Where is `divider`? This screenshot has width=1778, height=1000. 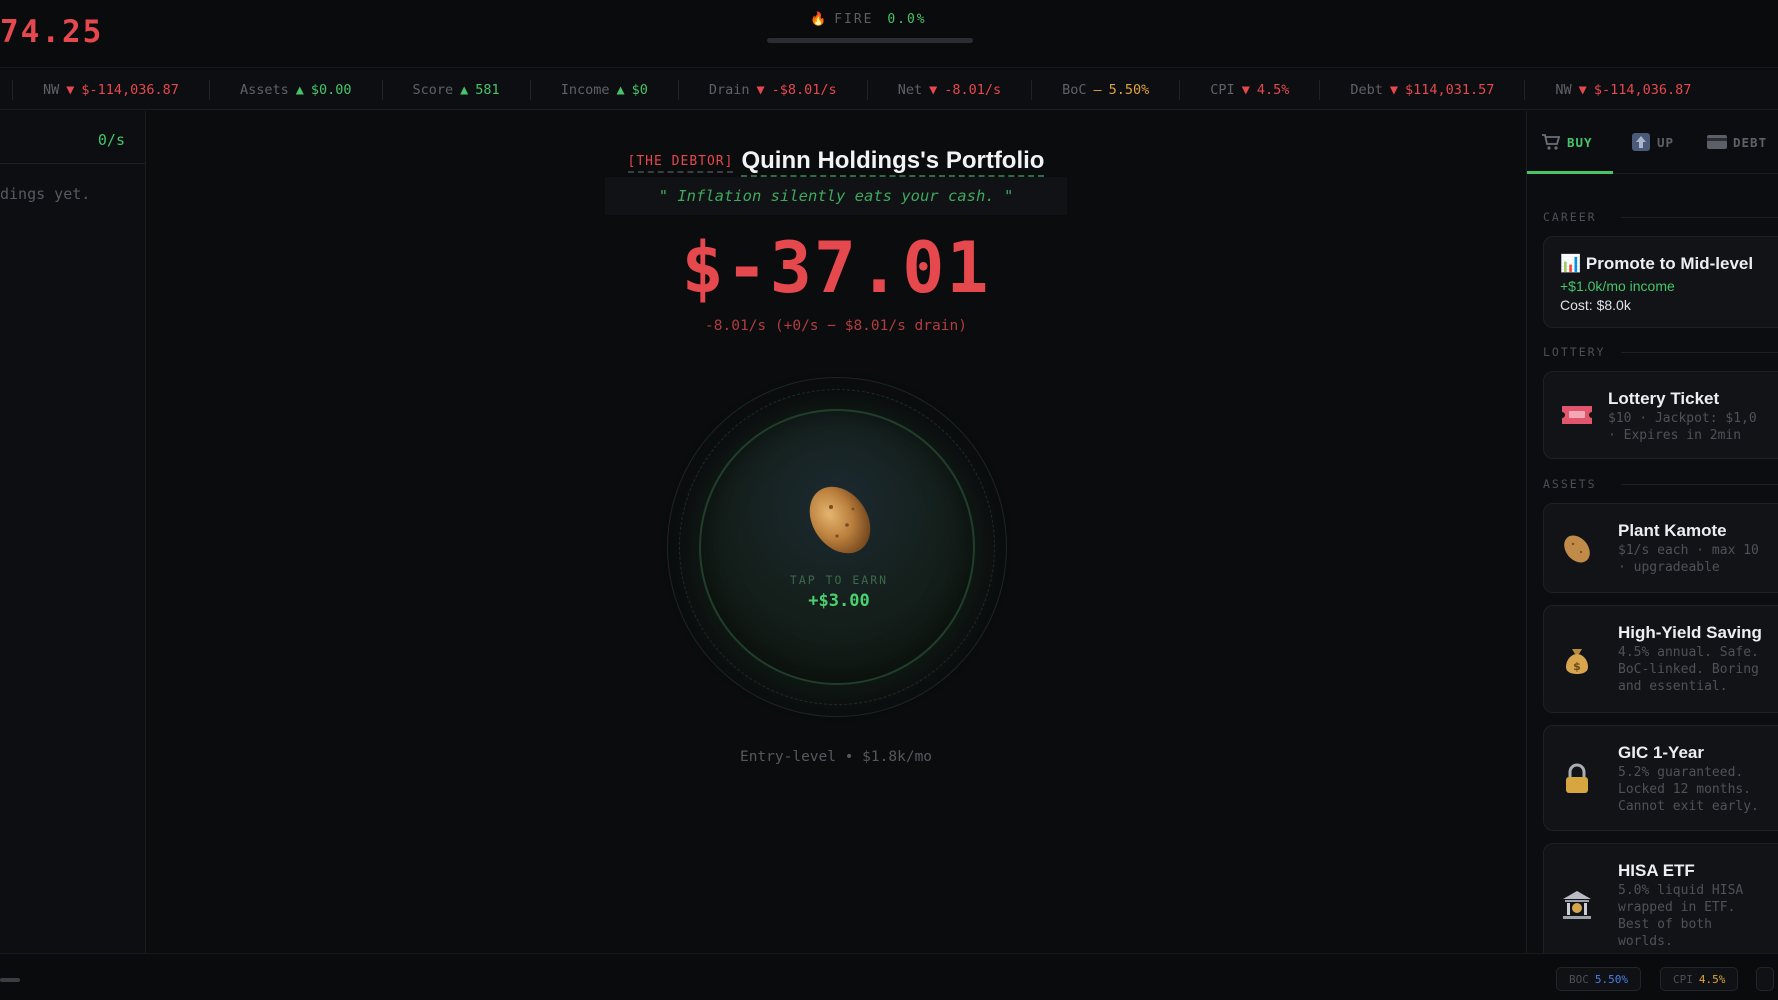
divider is located at coordinates (73, 163).